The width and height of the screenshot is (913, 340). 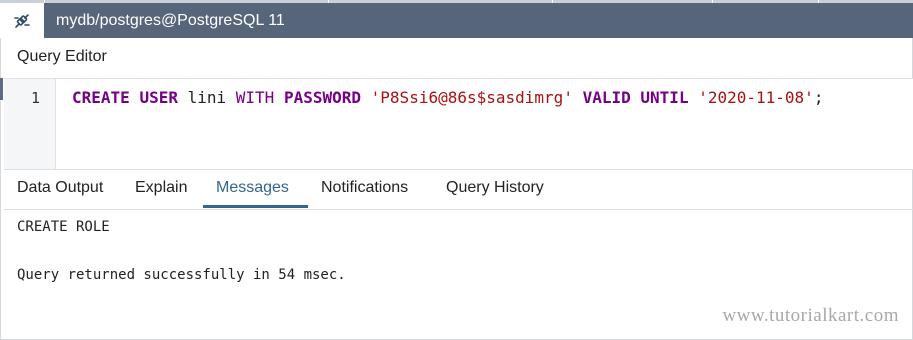 I want to click on sql-keyword: WITH, so click(x=255, y=97).